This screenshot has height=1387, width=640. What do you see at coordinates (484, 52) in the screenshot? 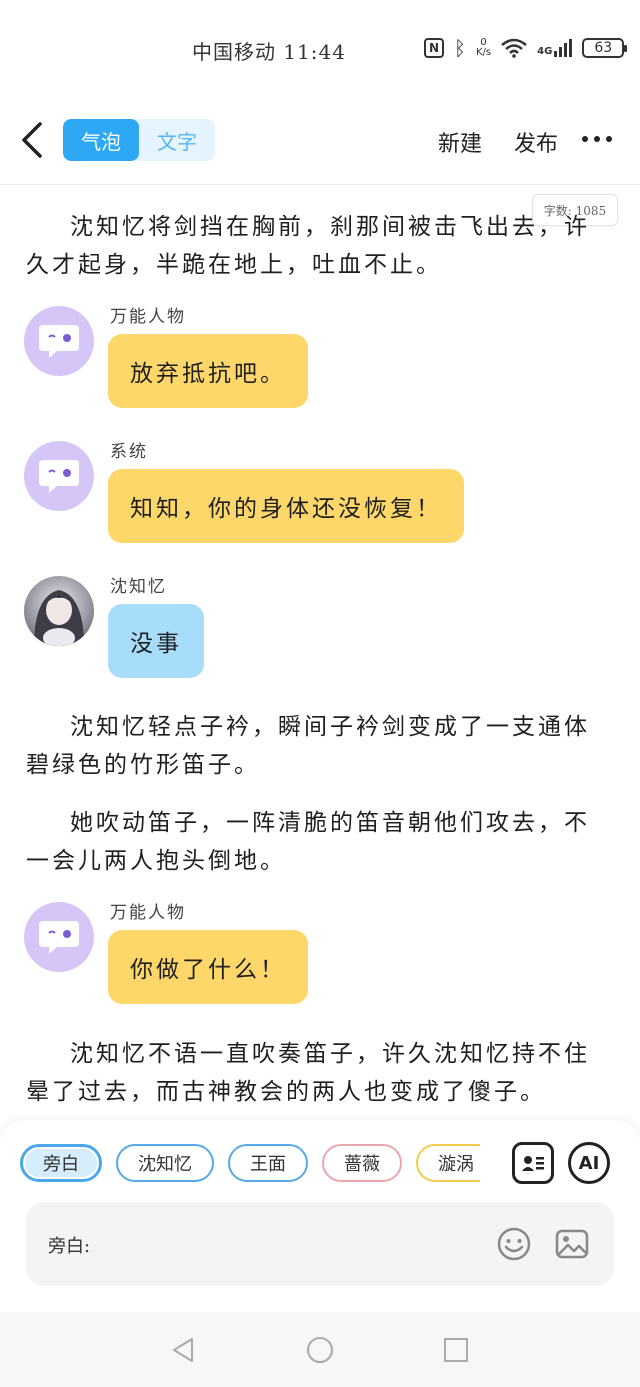
I see `speed-unit: K/s` at bounding box center [484, 52].